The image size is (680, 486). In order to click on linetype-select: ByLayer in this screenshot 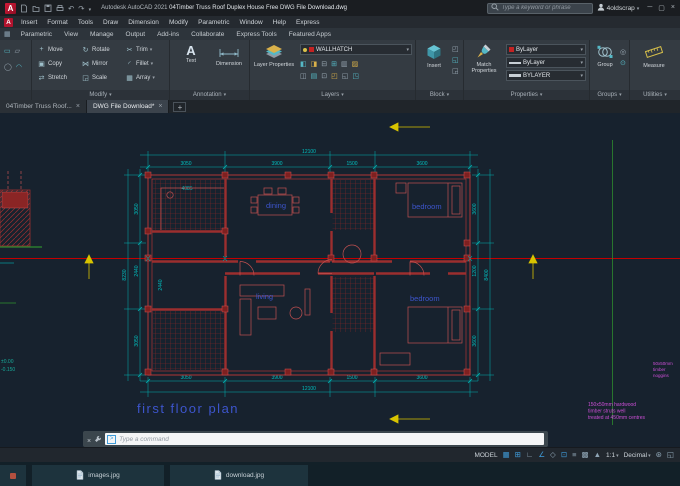, I will do `click(546, 62)`.